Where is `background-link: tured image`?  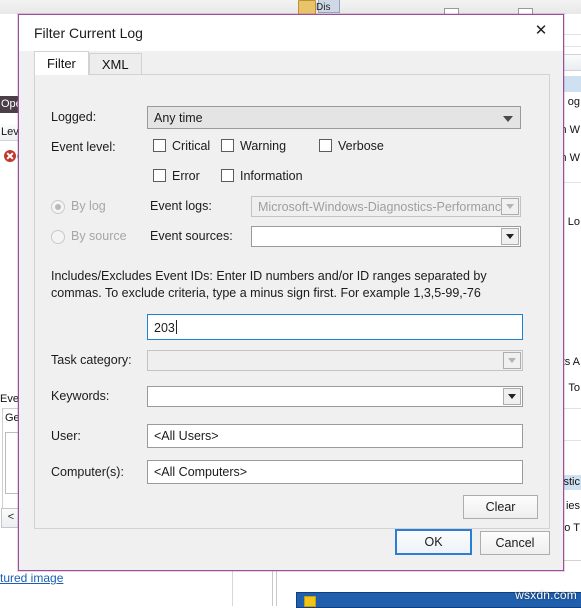
background-link: tured image is located at coordinates (31, 578).